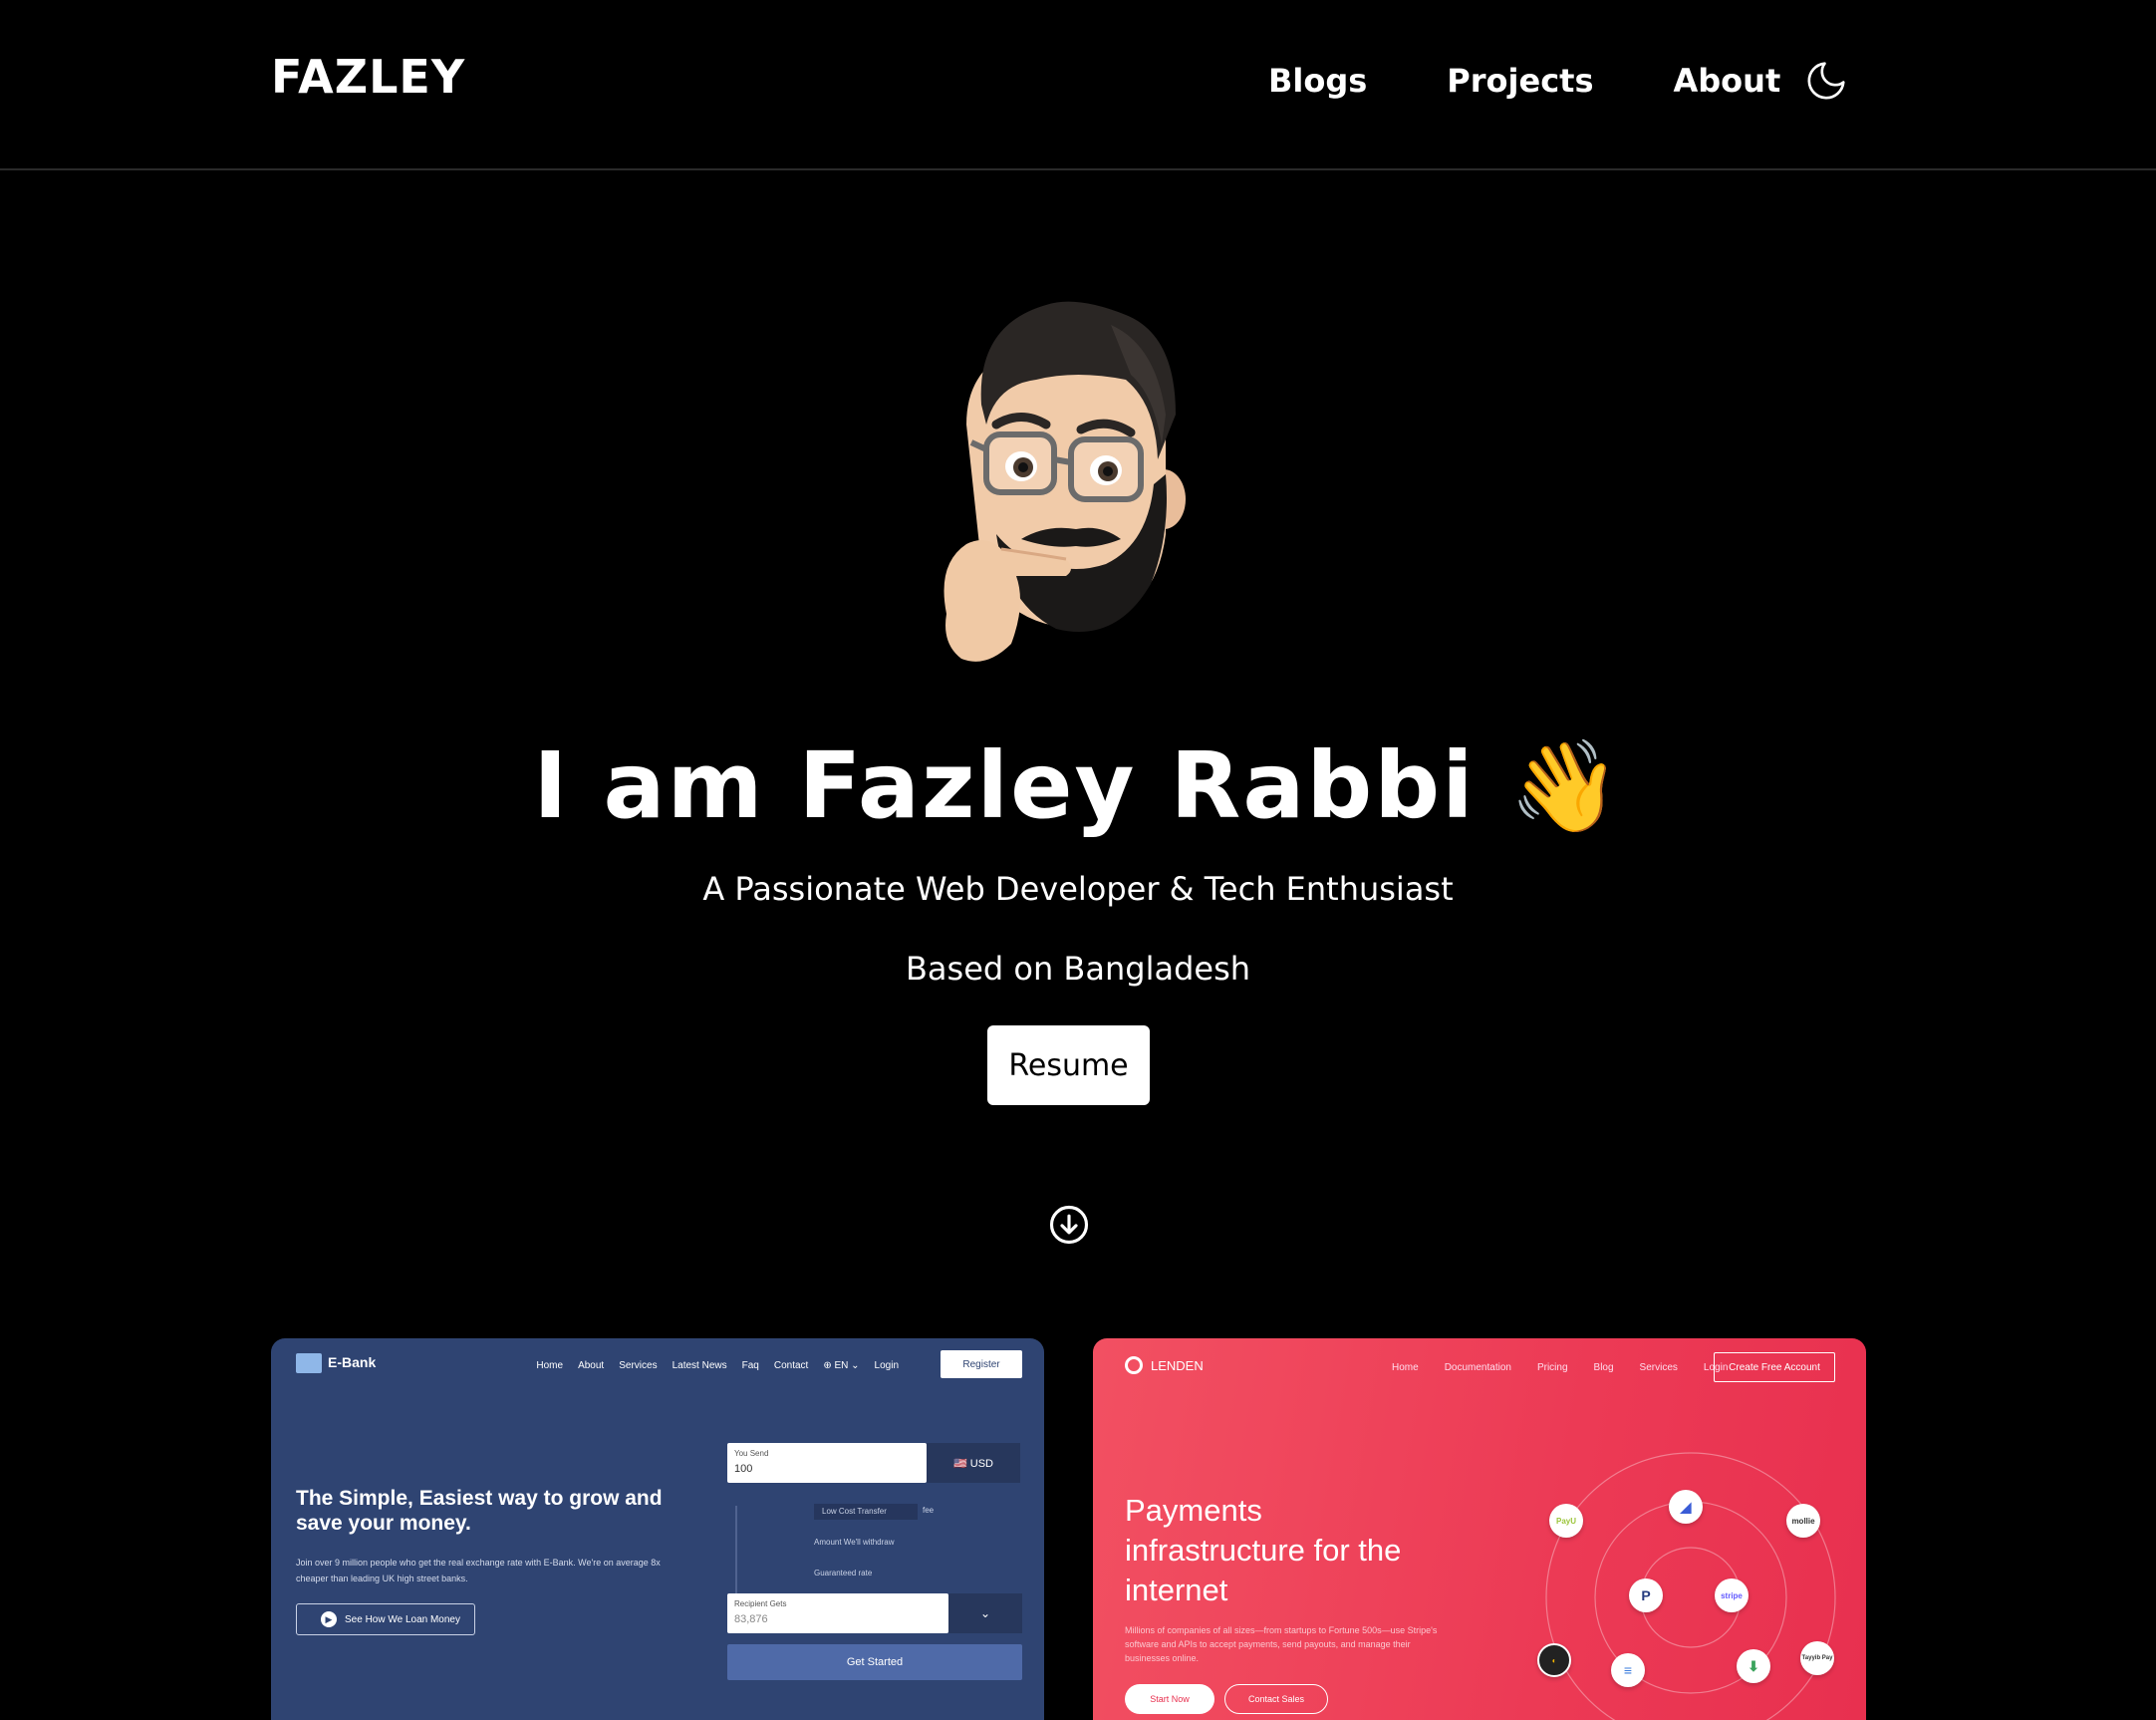  I want to click on lenden-nav-item: Home, so click(1405, 1367).